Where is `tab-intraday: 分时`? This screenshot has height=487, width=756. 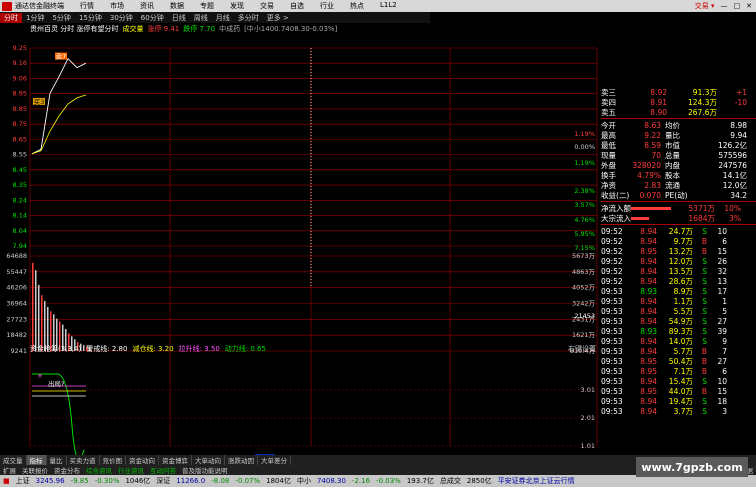
tab-intraday: 分时 is located at coordinates (11, 17).